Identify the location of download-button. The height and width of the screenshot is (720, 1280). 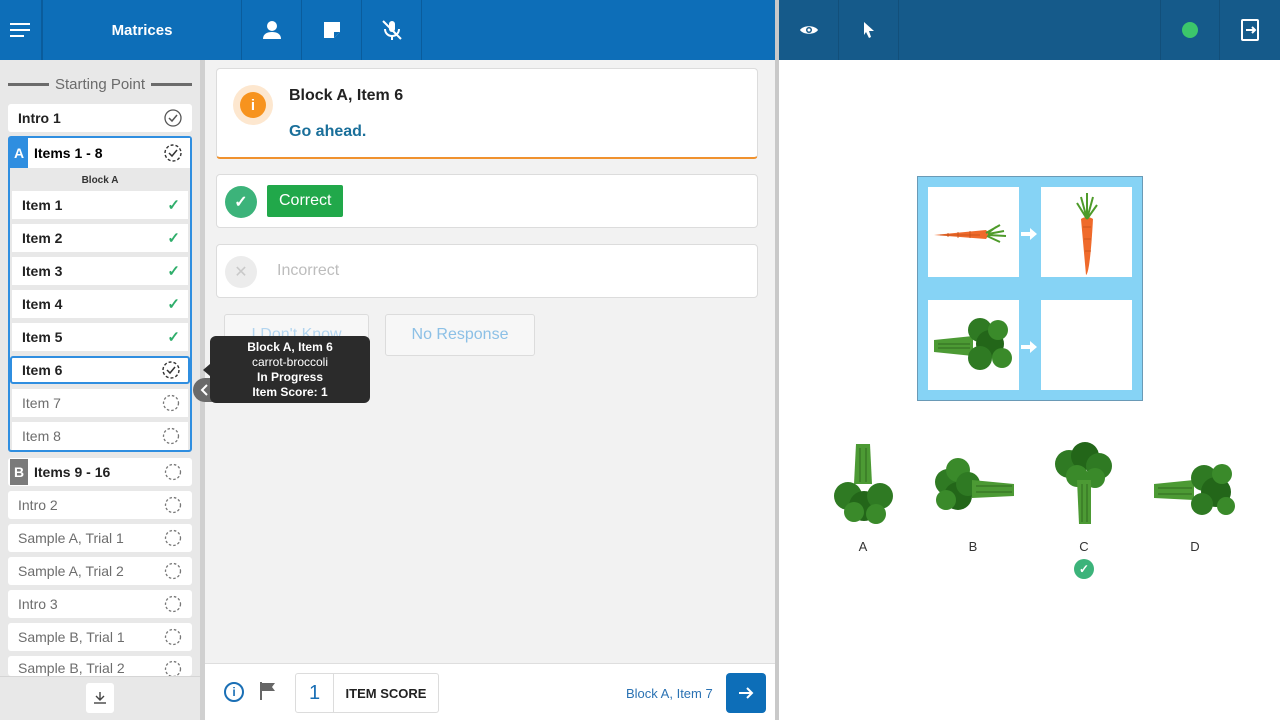
(100, 698).